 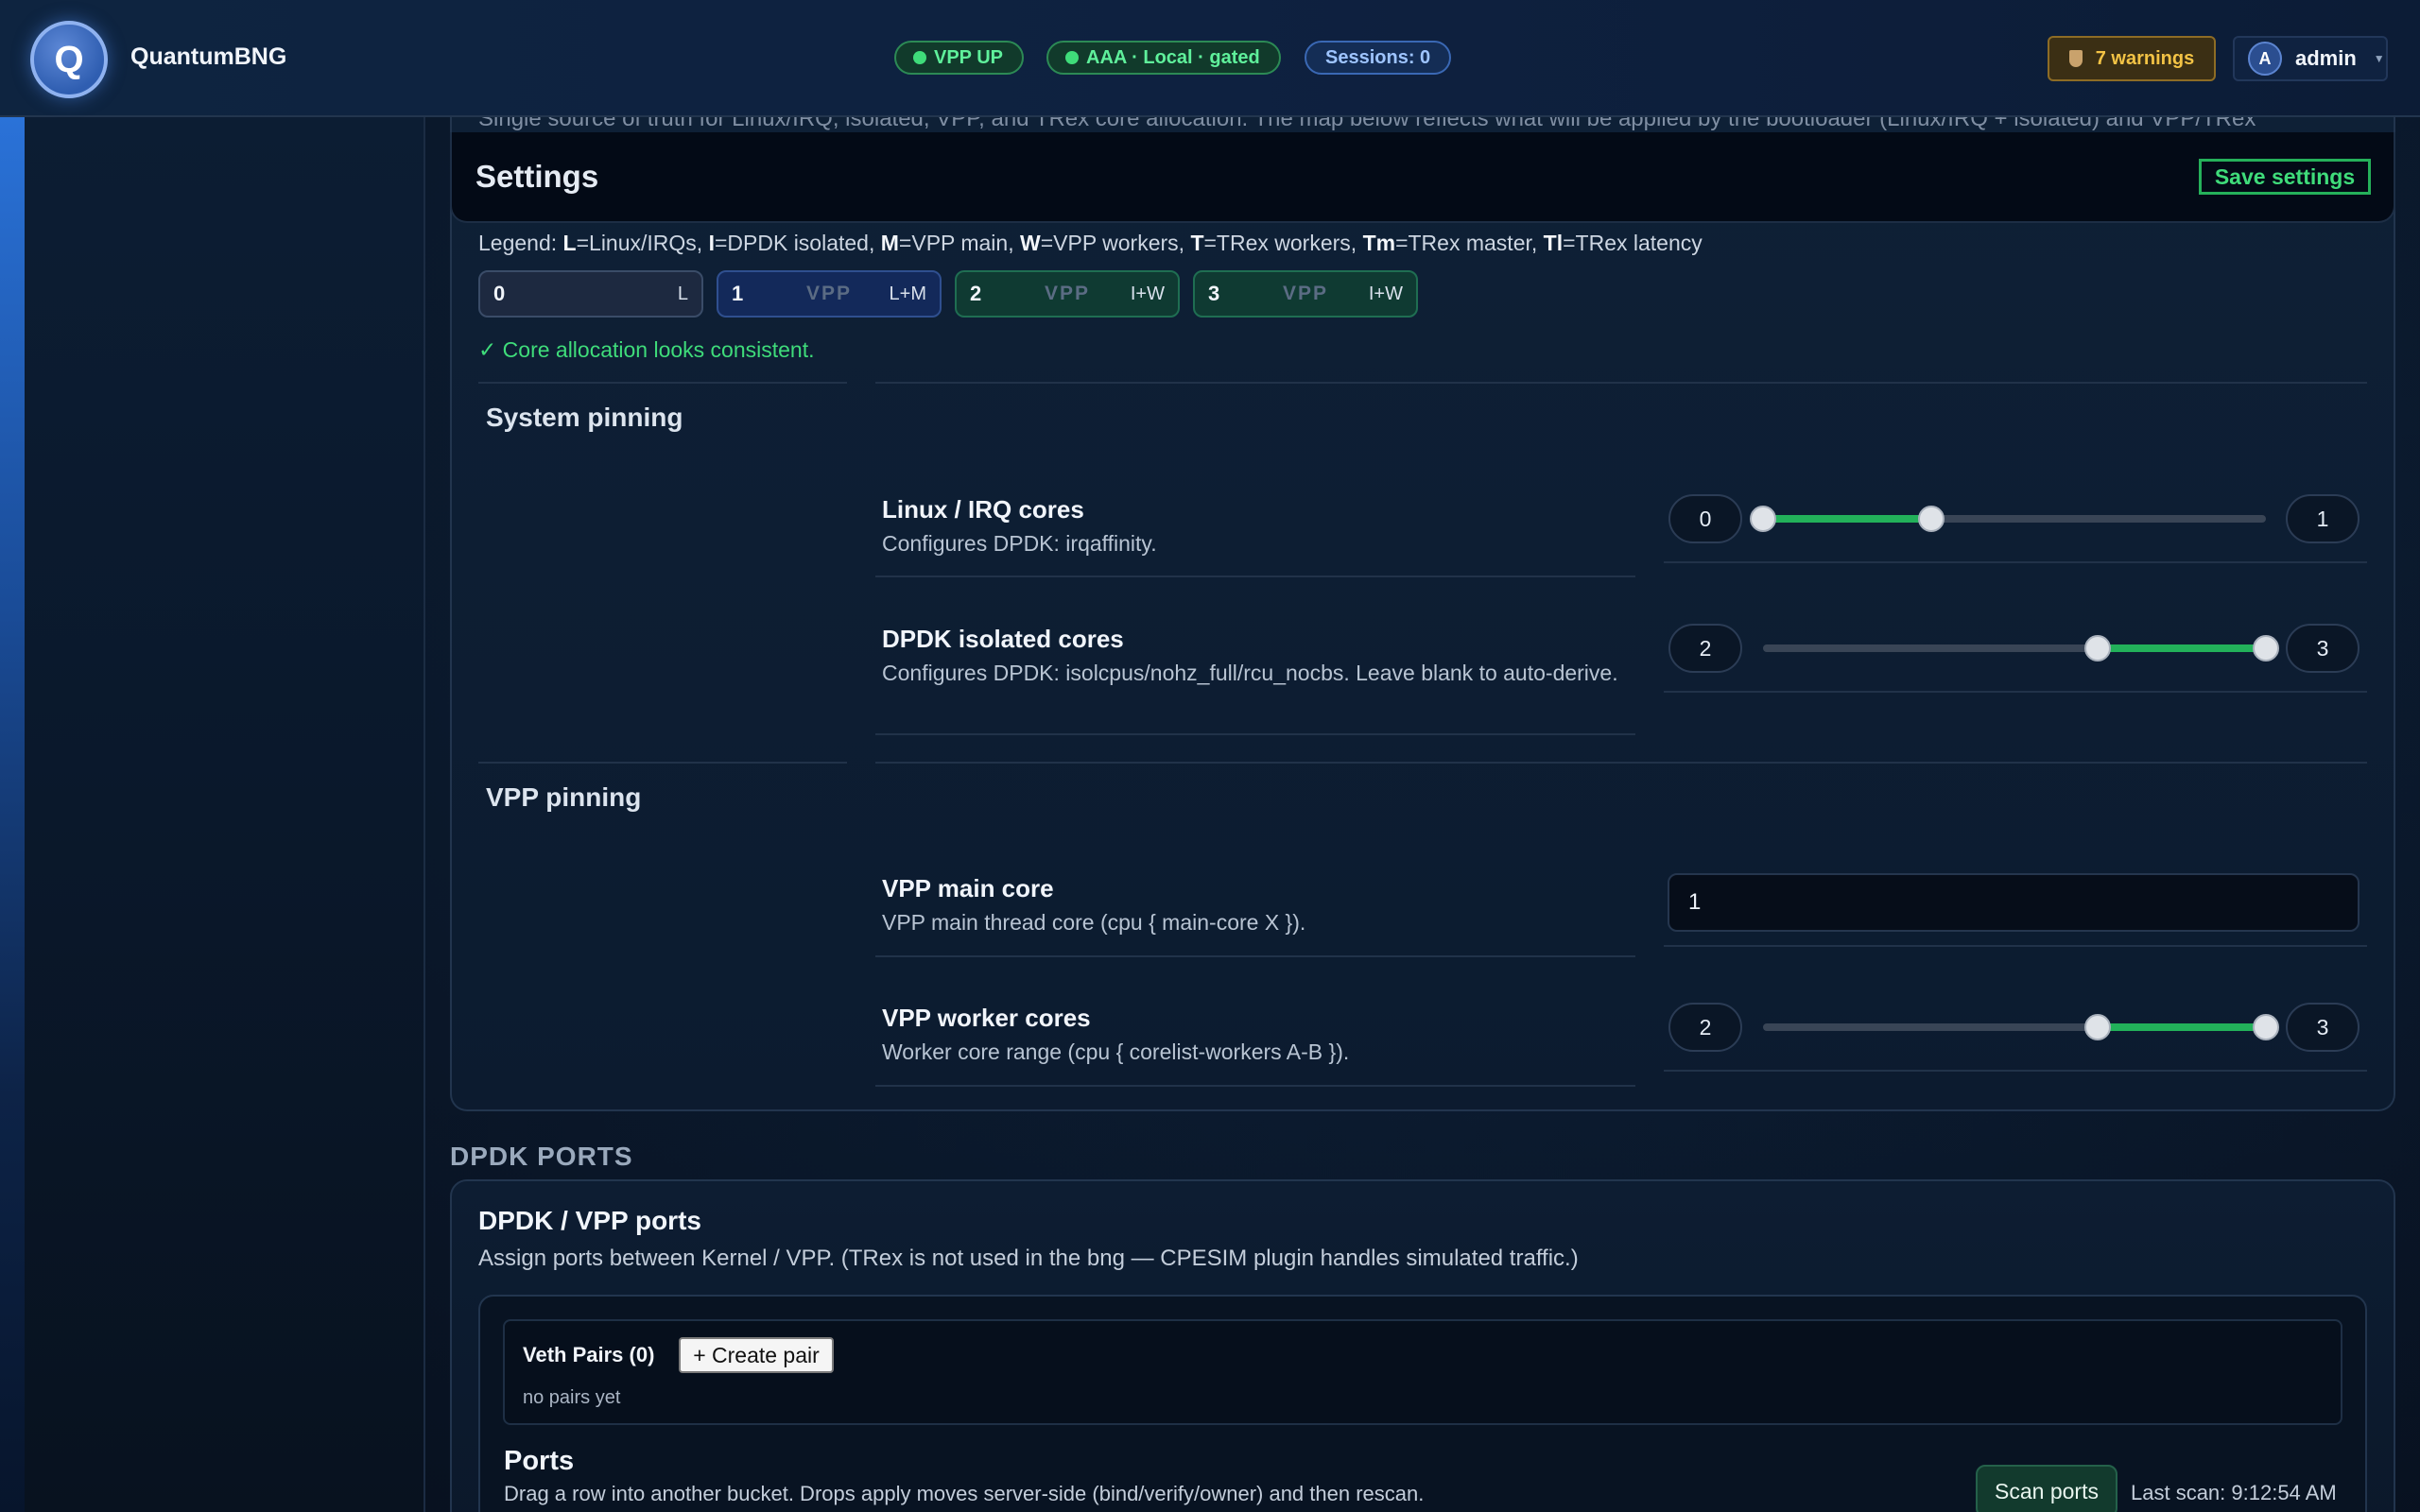 I want to click on ports-title: Ports, so click(x=539, y=1461).